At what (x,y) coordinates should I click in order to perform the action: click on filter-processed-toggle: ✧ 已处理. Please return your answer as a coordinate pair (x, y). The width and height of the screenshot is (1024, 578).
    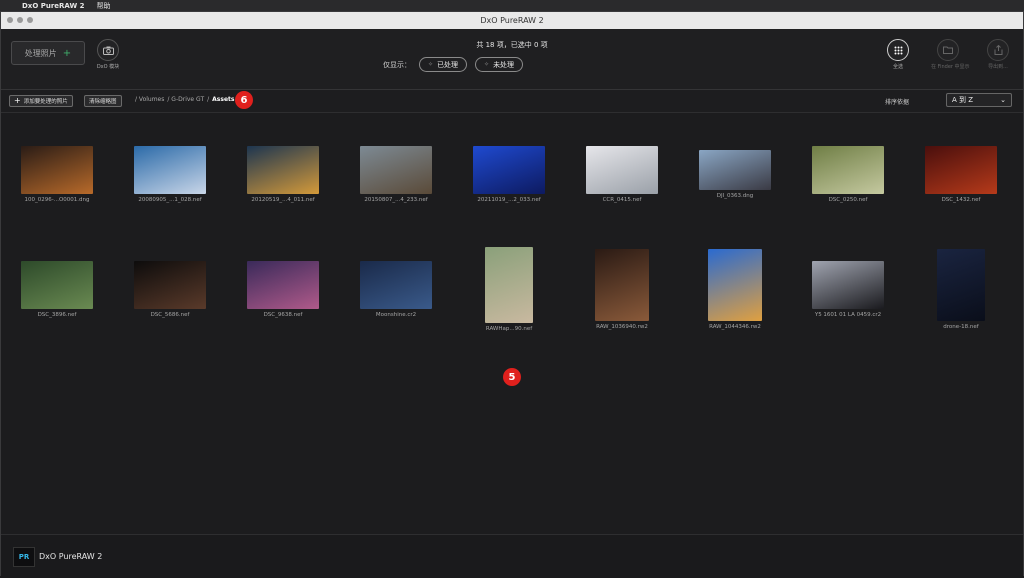
    Looking at the image, I should click on (443, 64).